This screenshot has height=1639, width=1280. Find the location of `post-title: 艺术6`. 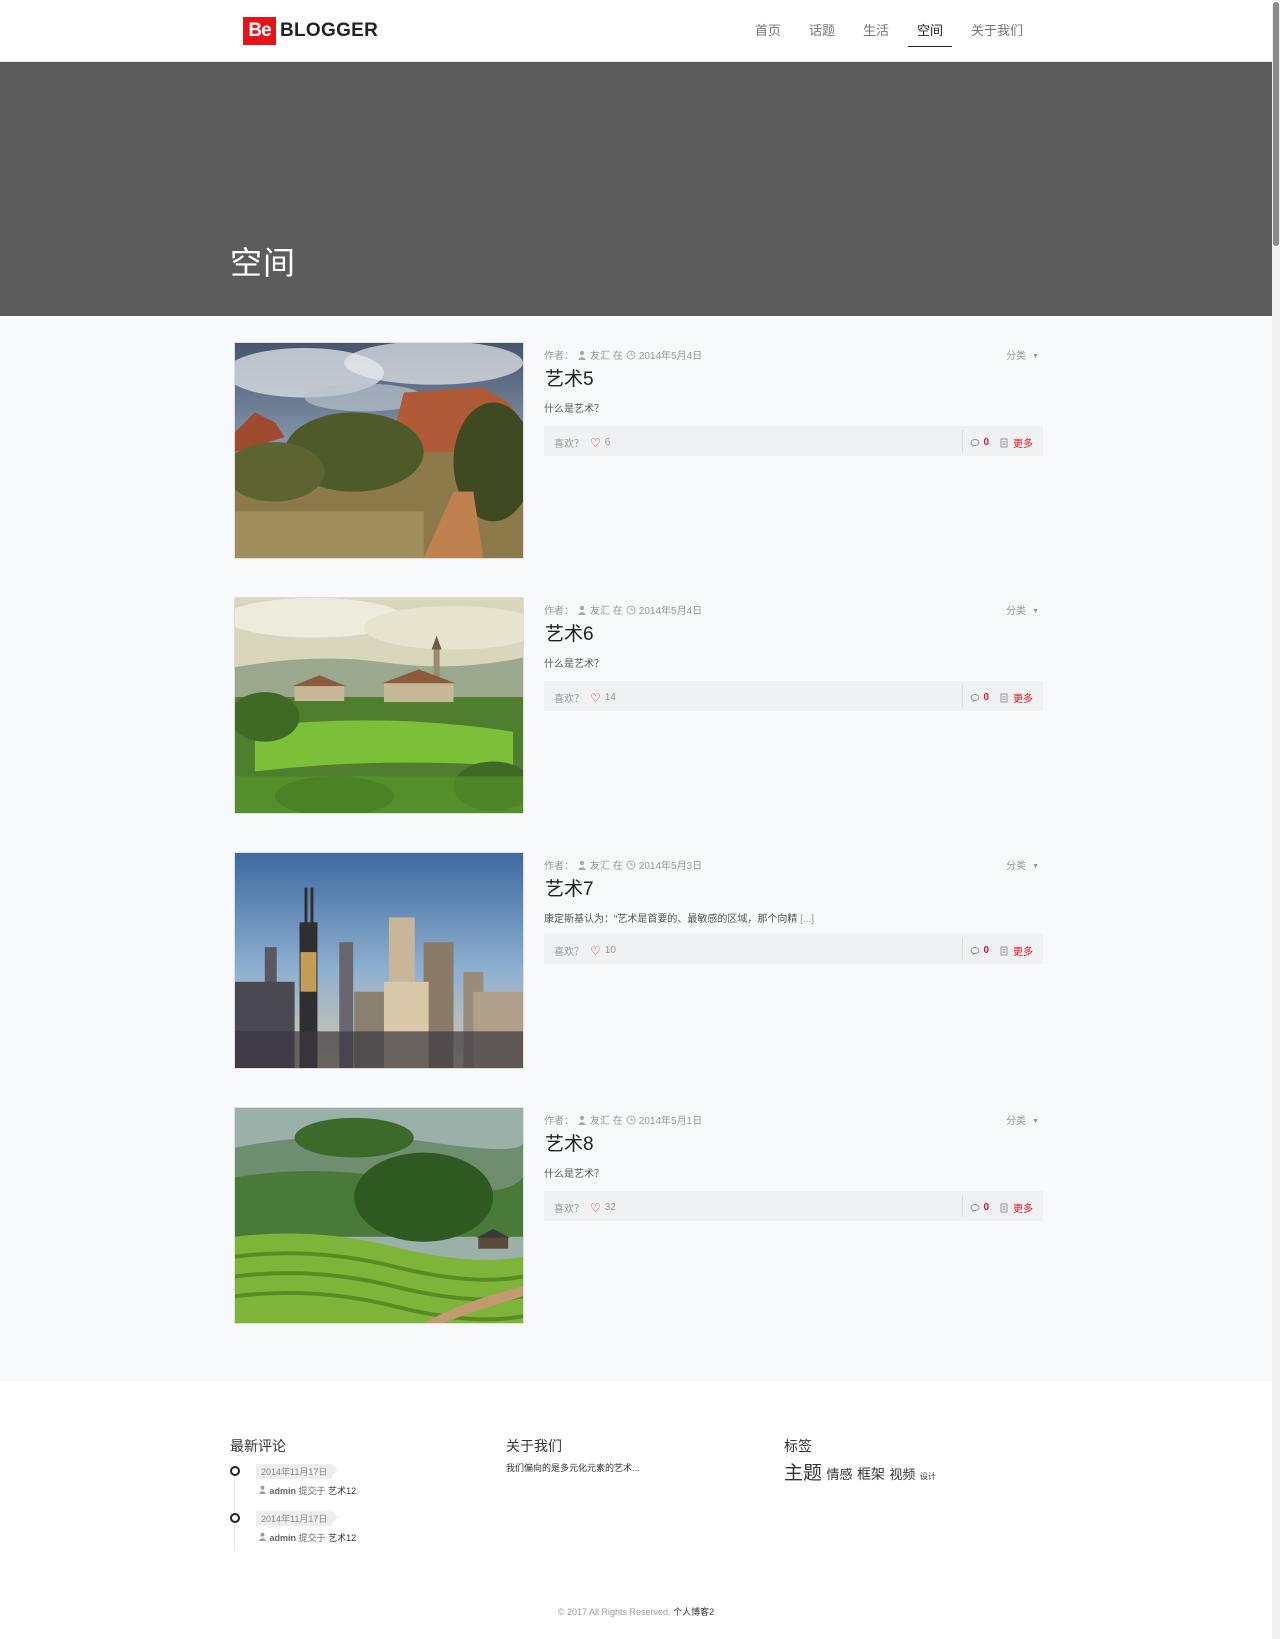

post-title: 艺术6 is located at coordinates (569, 632).